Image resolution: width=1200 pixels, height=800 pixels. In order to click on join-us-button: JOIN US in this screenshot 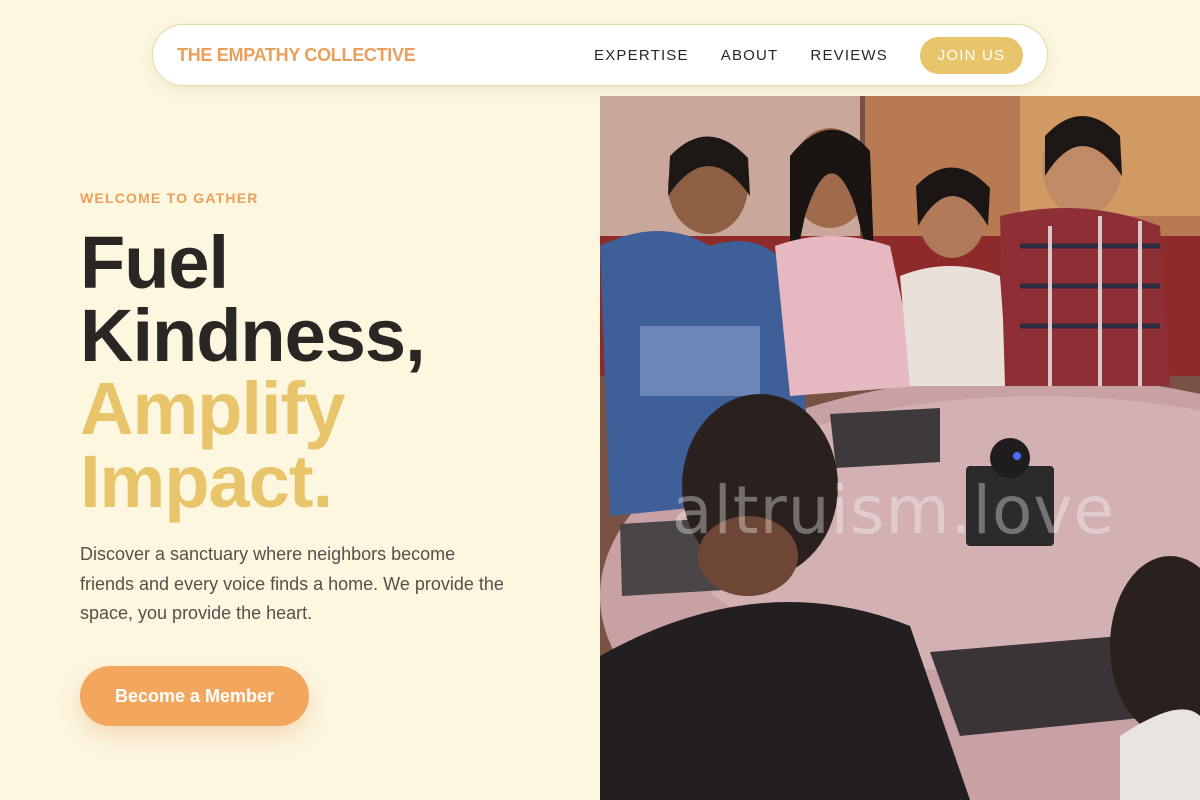, I will do `click(971, 55)`.